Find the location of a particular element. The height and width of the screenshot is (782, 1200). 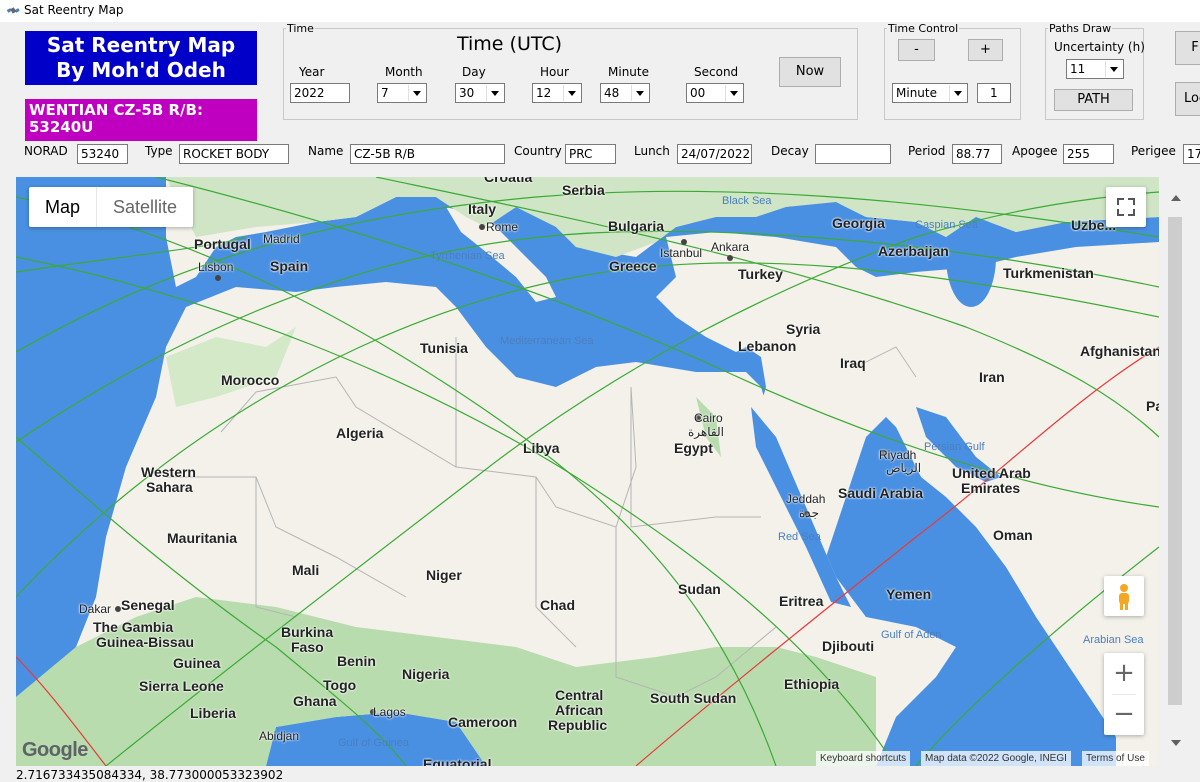

map-label-benin: Benin is located at coordinates (356, 661).